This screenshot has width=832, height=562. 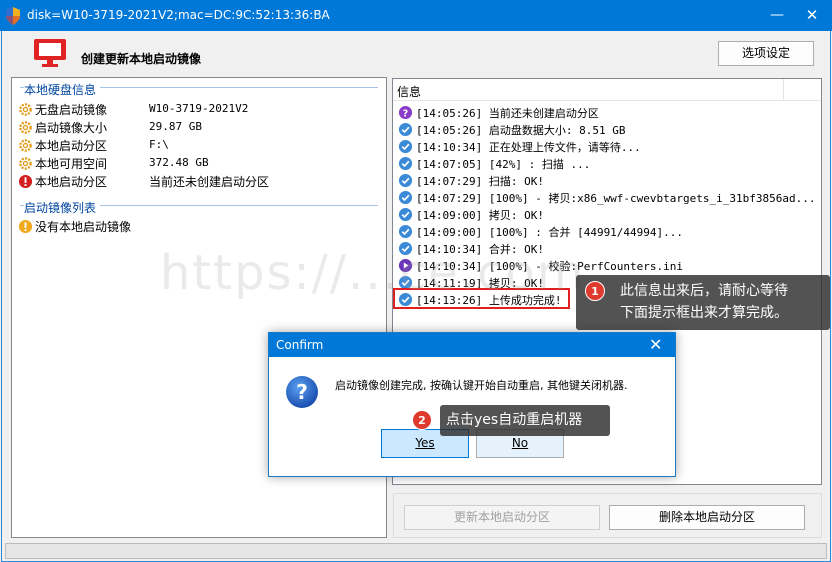 What do you see at coordinates (514, 420) in the screenshot?
I see `callout-text: 点击yes自动重启机器` at bounding box center [514, 420].